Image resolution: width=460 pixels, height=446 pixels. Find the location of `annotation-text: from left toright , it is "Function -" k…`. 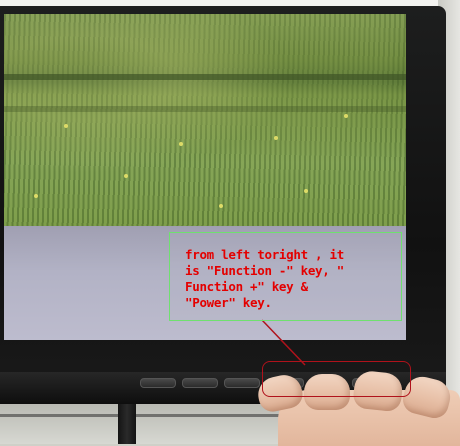

annotation-text: from left toright , it is "Function -" k… is located at coordinates (264, 278).